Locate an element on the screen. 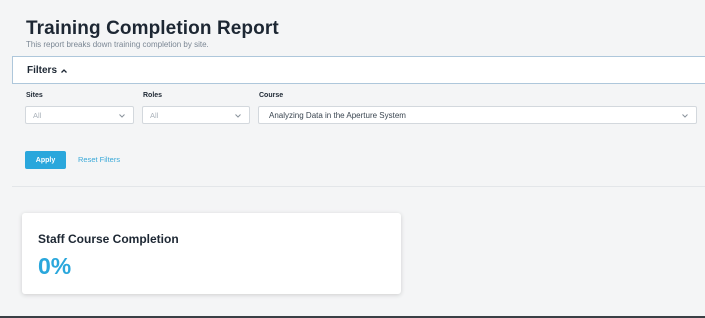 The width and height of the screenshot is (705, 318). roles-label: Roles is located at coordinates (153, 95).